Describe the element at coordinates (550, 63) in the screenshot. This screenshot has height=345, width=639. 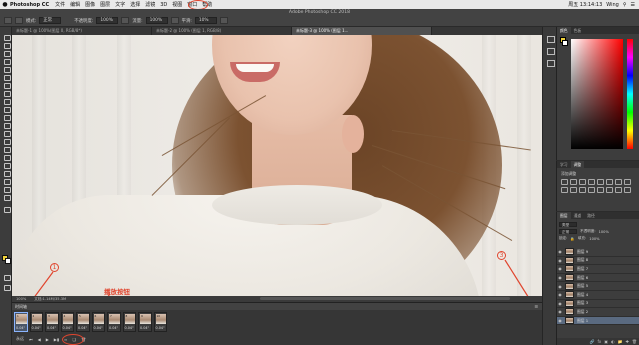
I see `brush-settings-icon` at that location.